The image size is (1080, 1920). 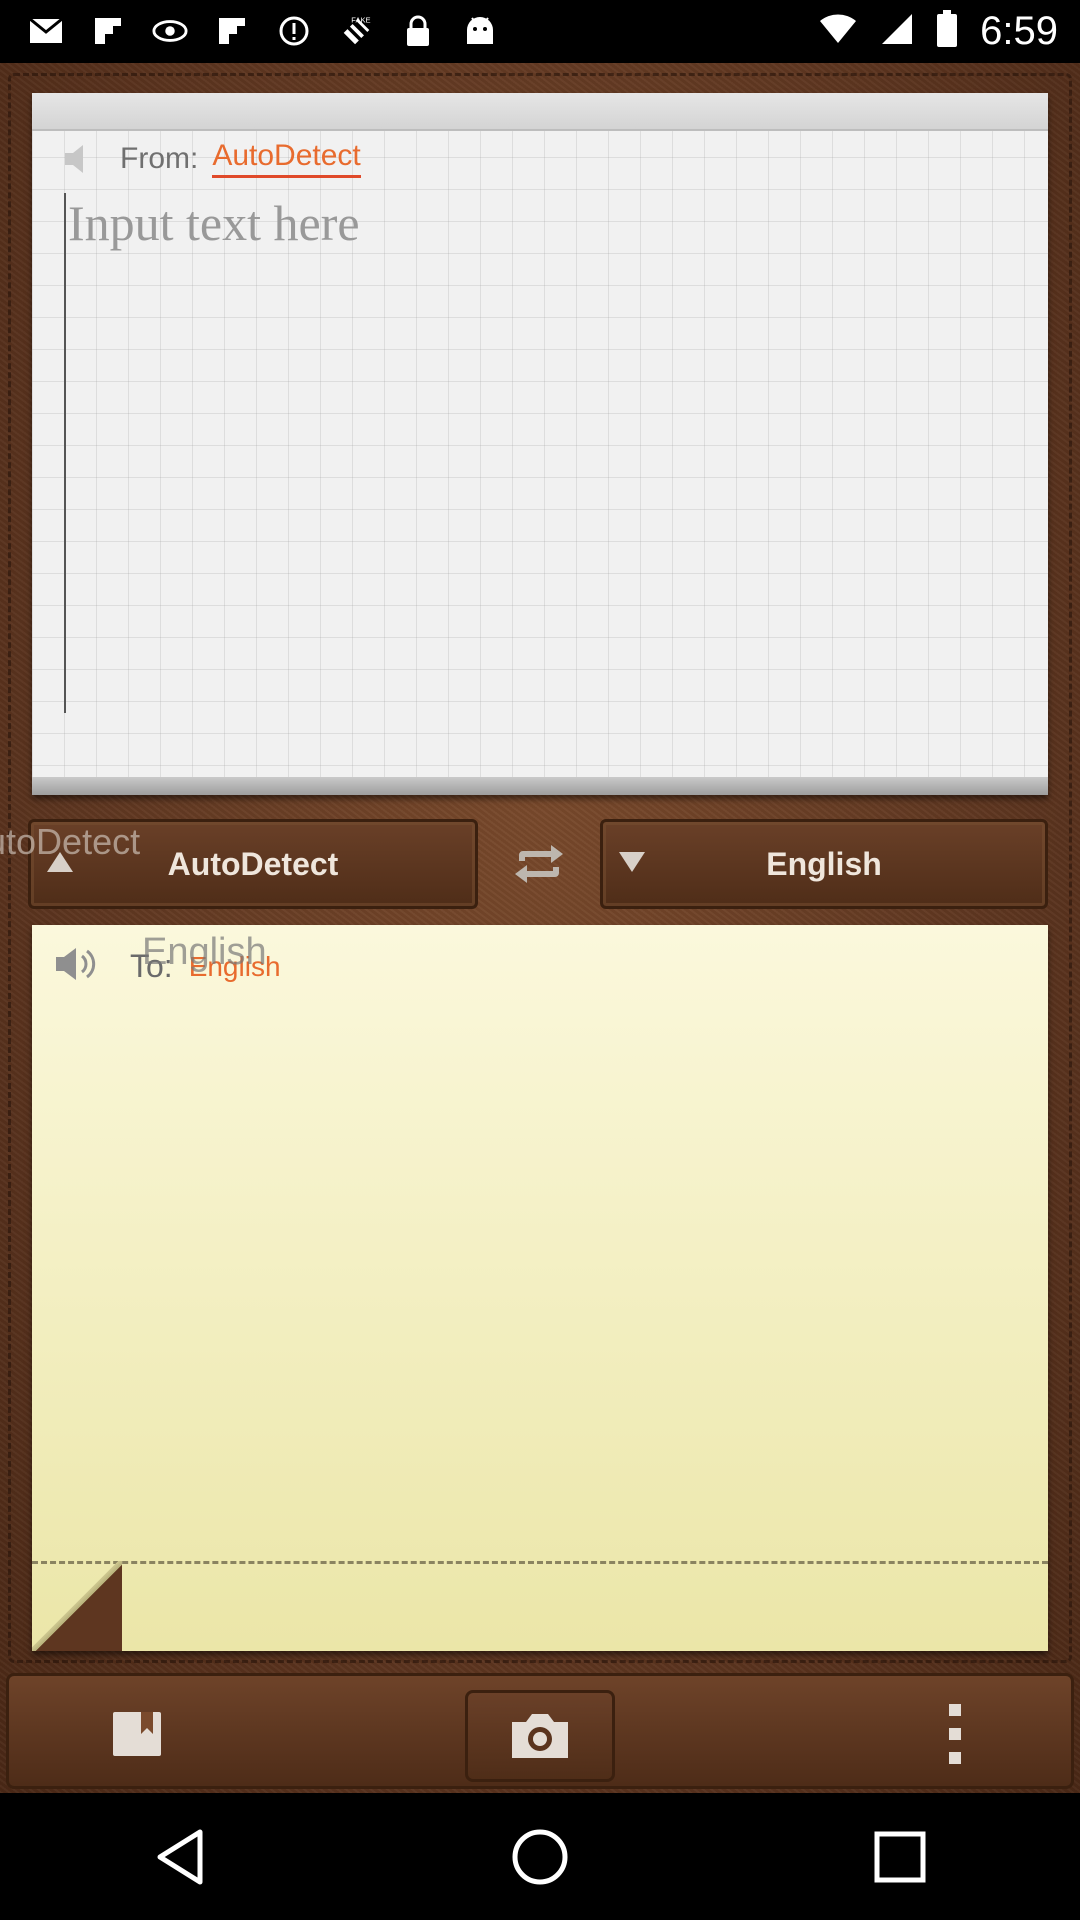 I want to click on input-card-header, so click(x=540, y=112).